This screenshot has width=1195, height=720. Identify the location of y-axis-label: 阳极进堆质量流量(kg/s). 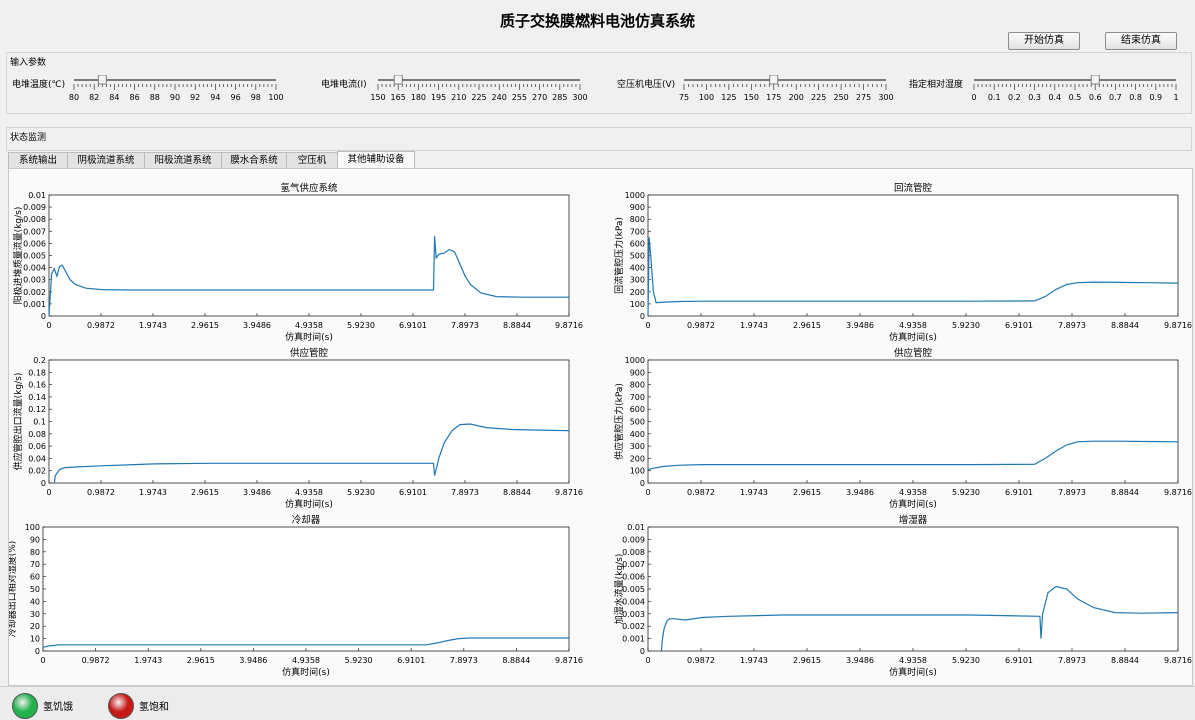
(18, 256).